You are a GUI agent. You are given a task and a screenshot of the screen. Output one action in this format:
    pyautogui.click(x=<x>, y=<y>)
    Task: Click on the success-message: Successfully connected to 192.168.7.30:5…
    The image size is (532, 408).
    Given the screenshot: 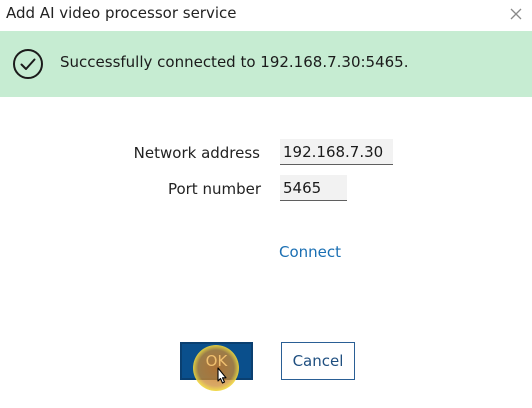 What is the action you would take?
    pyautogui.click(x=234, y=62)
    